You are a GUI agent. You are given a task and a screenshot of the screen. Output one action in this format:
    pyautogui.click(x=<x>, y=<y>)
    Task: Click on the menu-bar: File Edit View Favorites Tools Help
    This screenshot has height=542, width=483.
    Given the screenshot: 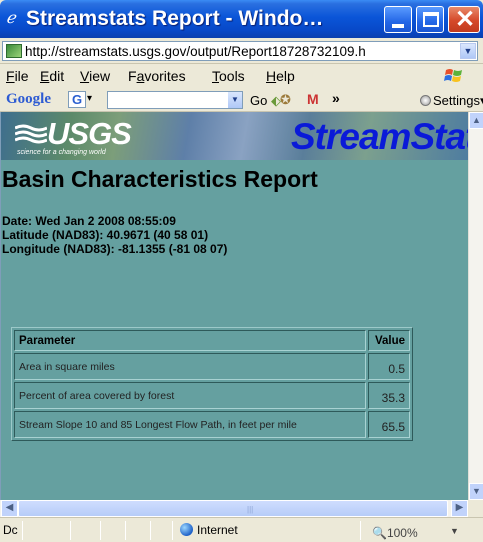 What is the action you would take?
    pyautogui.click(x=241, y=76)
    